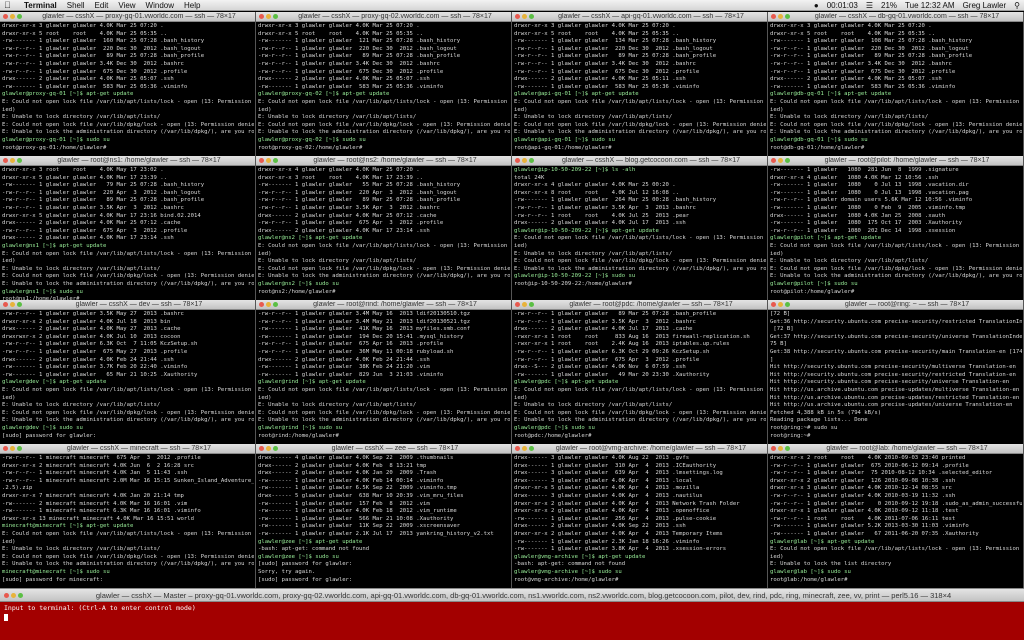 This screenshot has height=640, width=1024. Describe the element at coordinates (76, 5) in the screenshot. I see `menu-shell: Shell` at that location.